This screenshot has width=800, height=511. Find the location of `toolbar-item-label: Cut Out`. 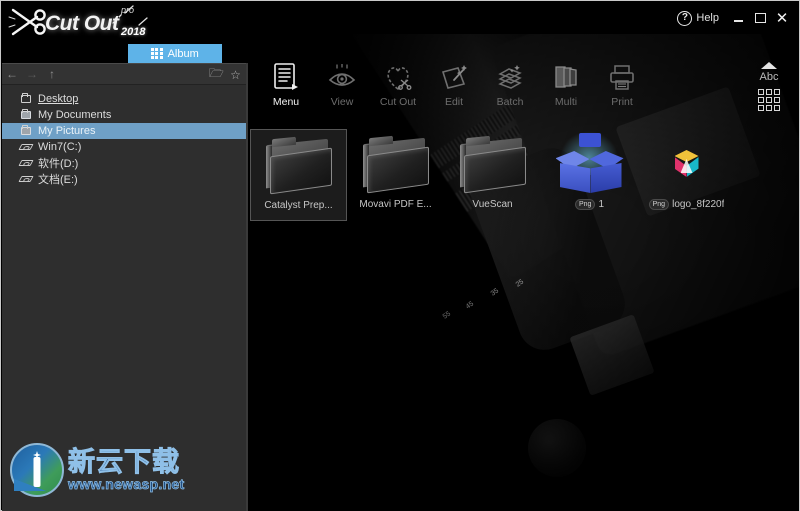

toolbar-item-label: Cut Out is located at coordinates (398, 102).